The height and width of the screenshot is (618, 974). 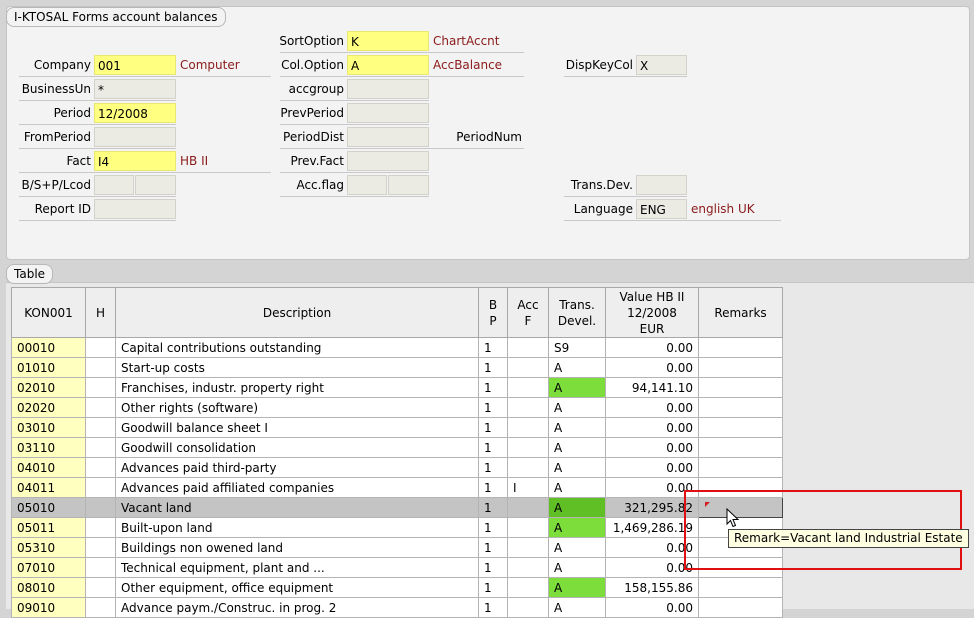 What do you see at coordinates (388, 137) in the screenshot?
I see `perioddist-field` at bounding box center [388, 137].